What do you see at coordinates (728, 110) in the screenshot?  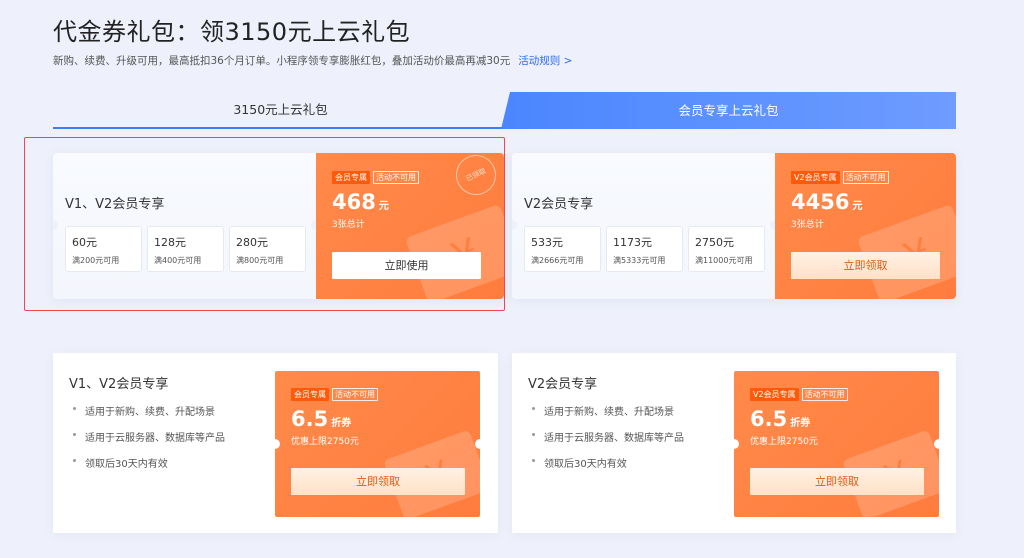 I see `tab-member-gift: 会员专享上云礼包` at bounding box center [728, 110].